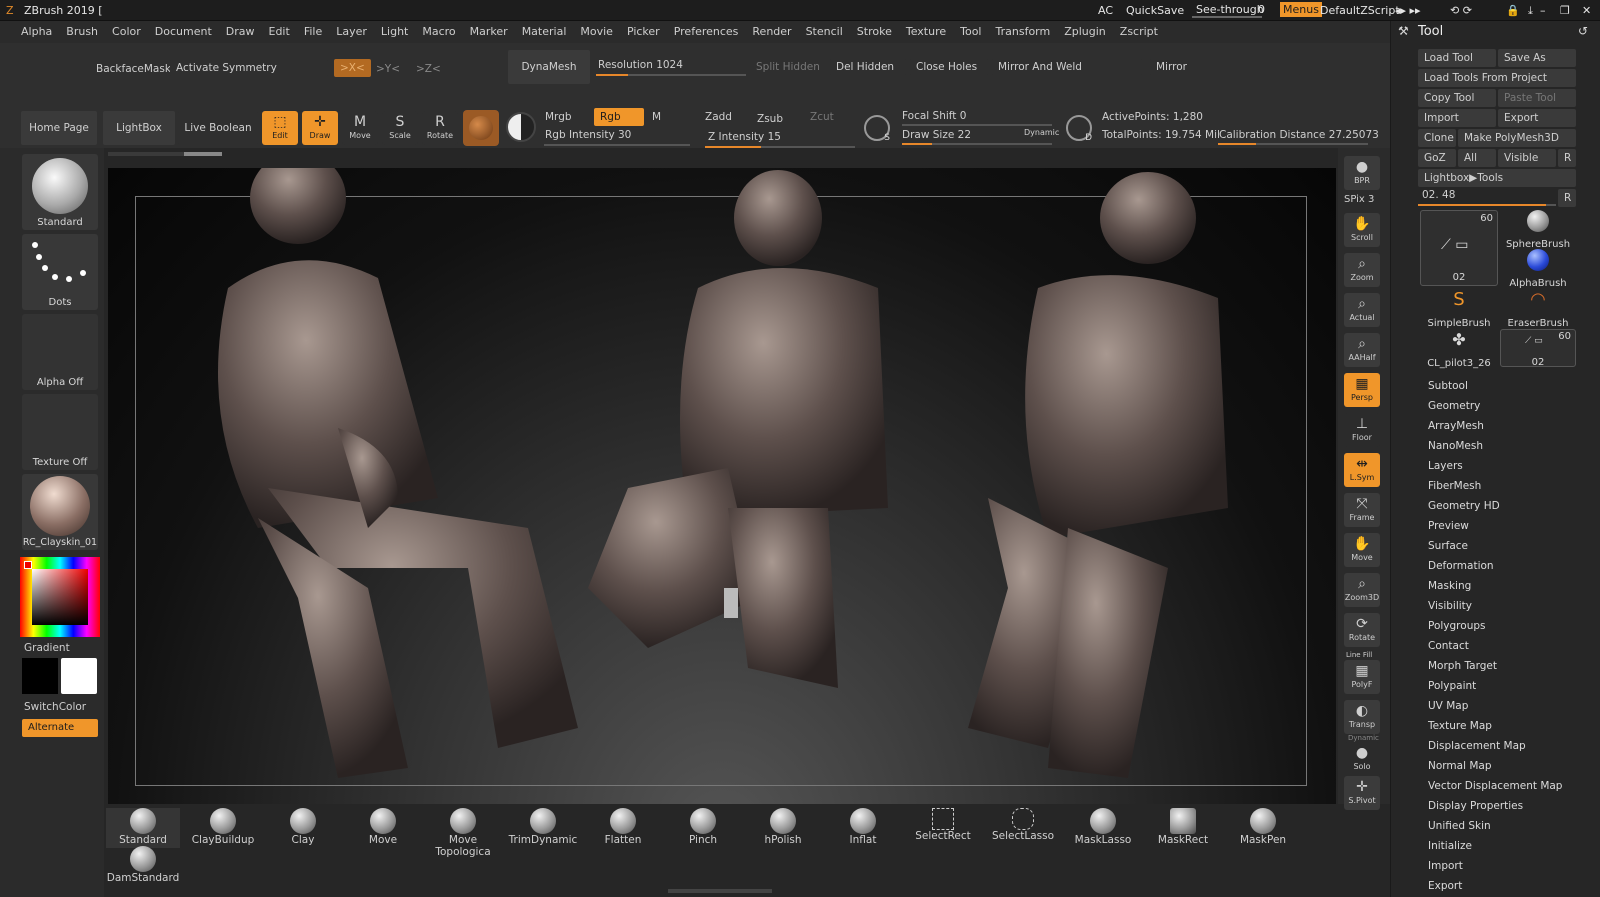 This screenshot has width=1600, height=897. What do you see at coordinates (868, 67) in the screenshot?
I see `del-hidden-button: Del Hidden` at bounding box center [868, 67].